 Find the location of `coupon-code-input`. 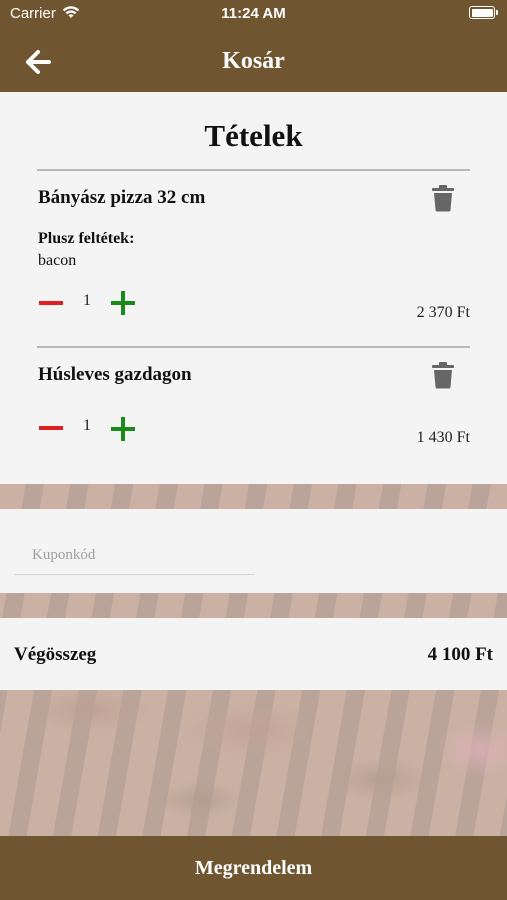

coupon-code-input is located at coordinates (134, 556).